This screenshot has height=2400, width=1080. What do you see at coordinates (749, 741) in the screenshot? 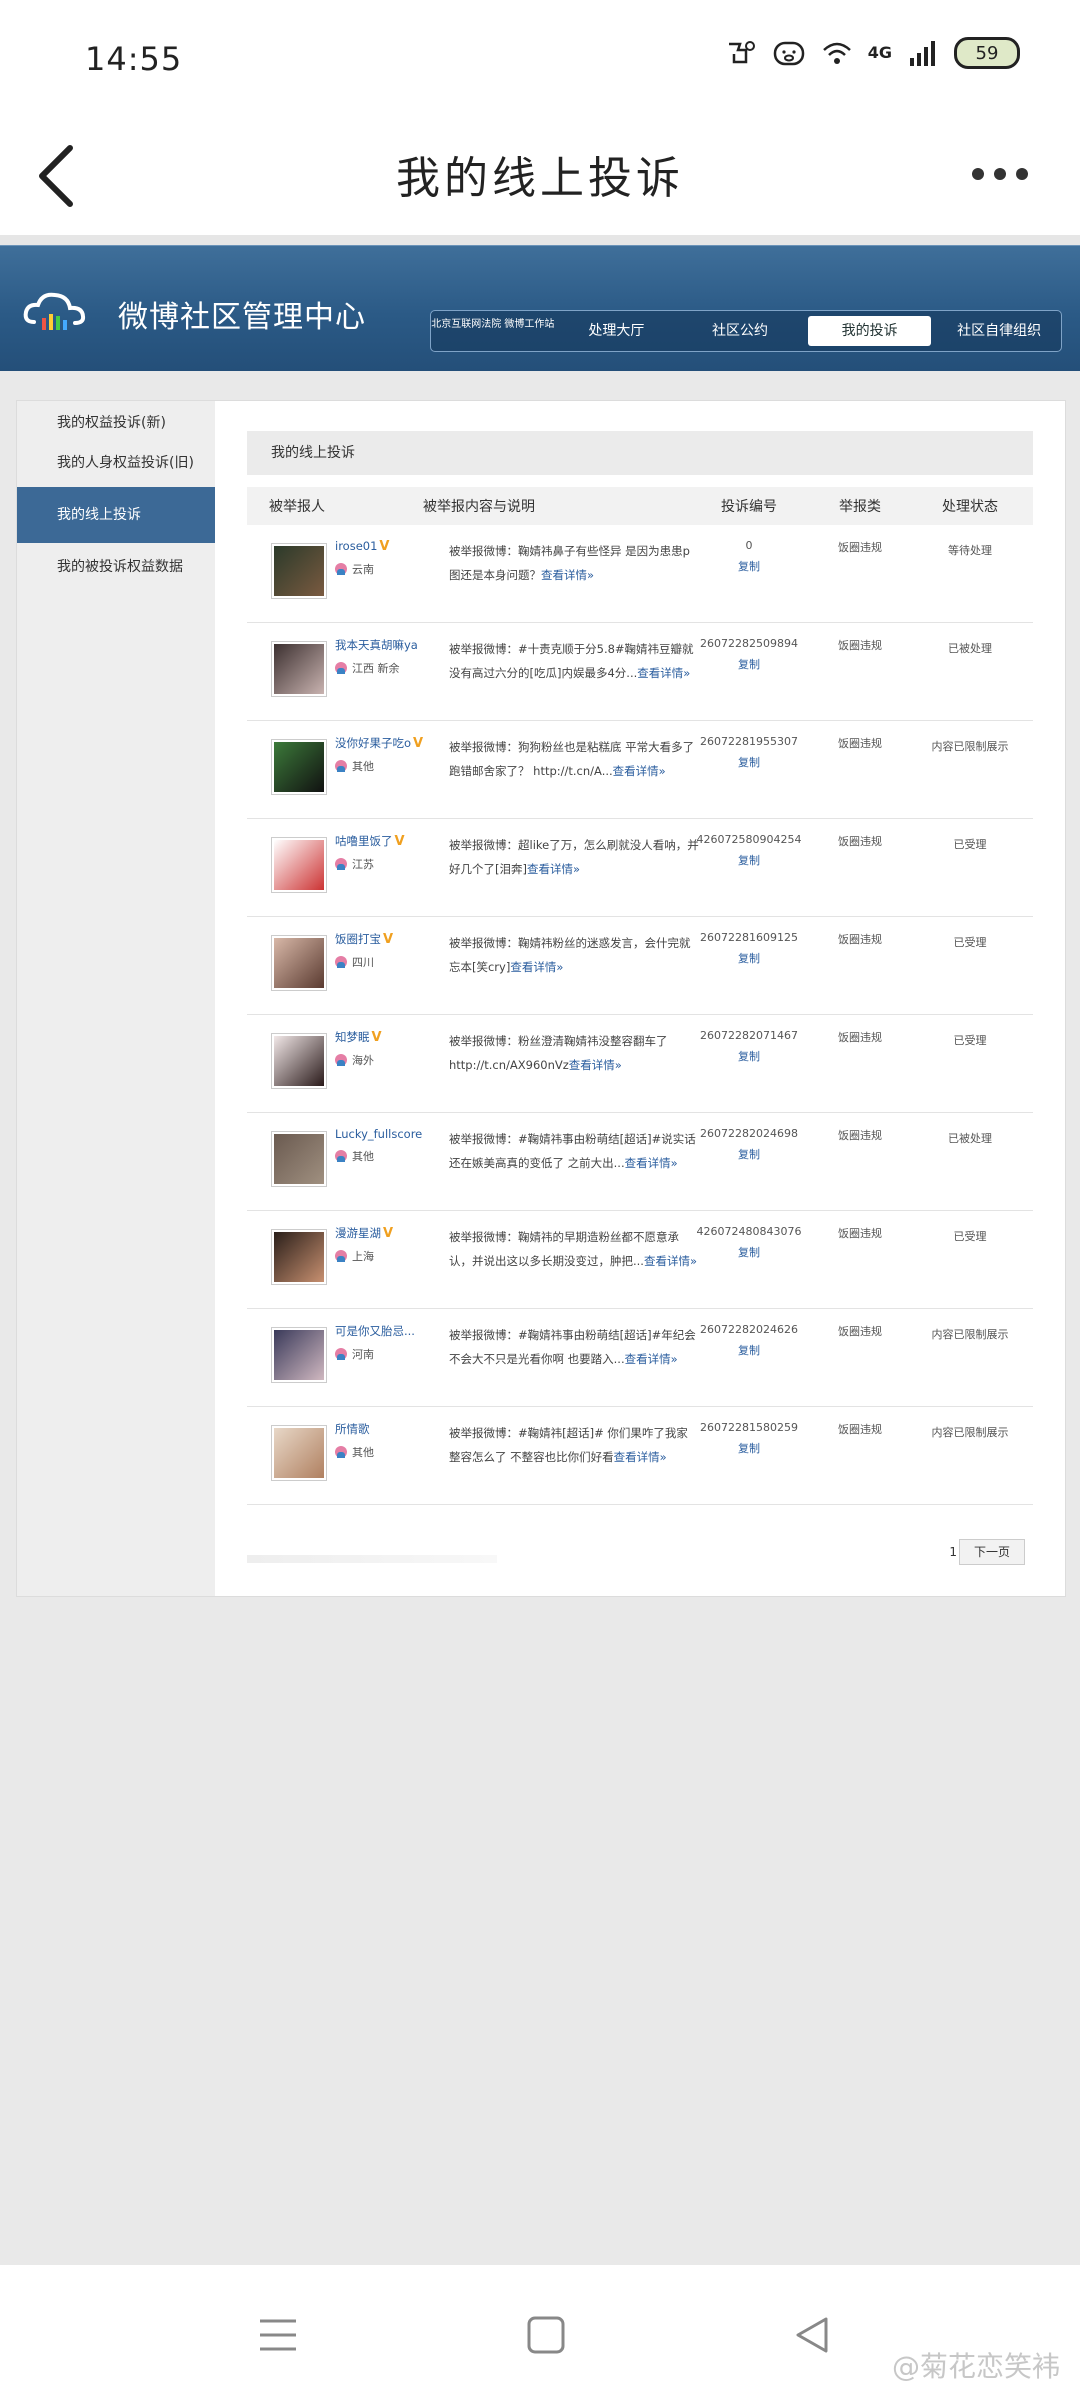
I see `number-text: 26072281955307` at bounding box center [749, 741].